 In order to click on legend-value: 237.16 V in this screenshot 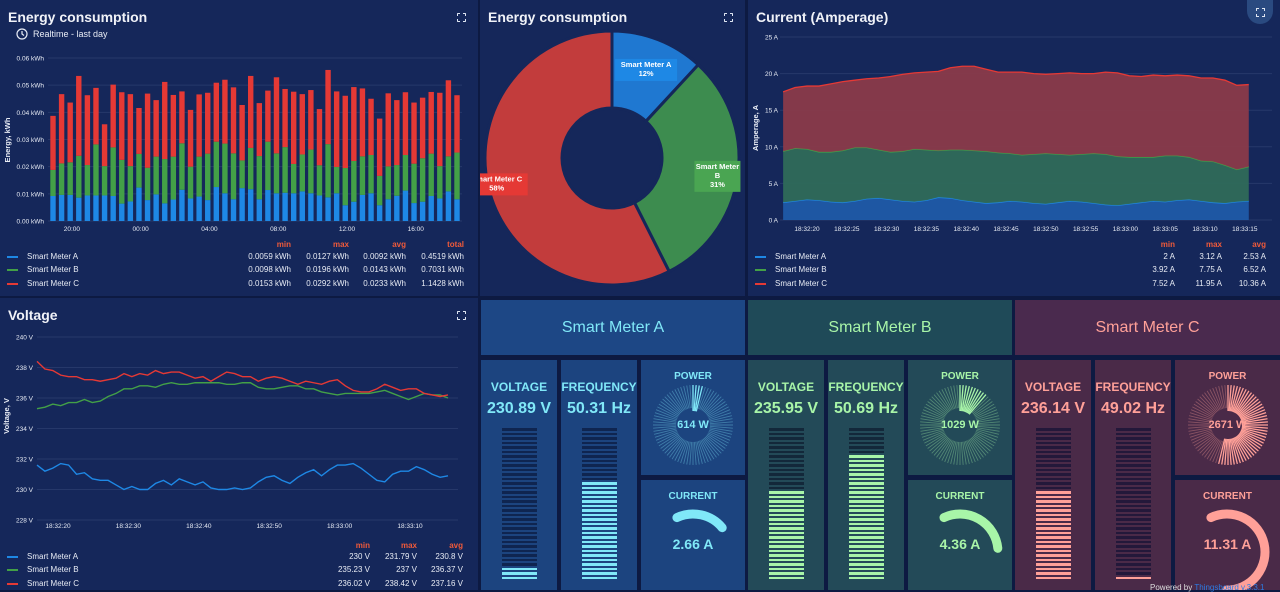, I will do `click(446, 583)`.